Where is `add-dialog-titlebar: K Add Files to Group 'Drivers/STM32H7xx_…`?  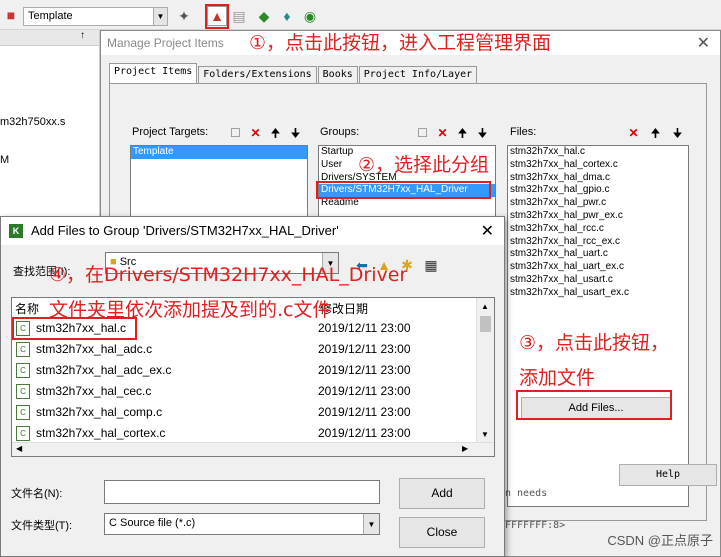 add-dialog-titlebar: K Add Files to Group 'Drivers/STM32H7xx_… is located at coordinates (252, 231).